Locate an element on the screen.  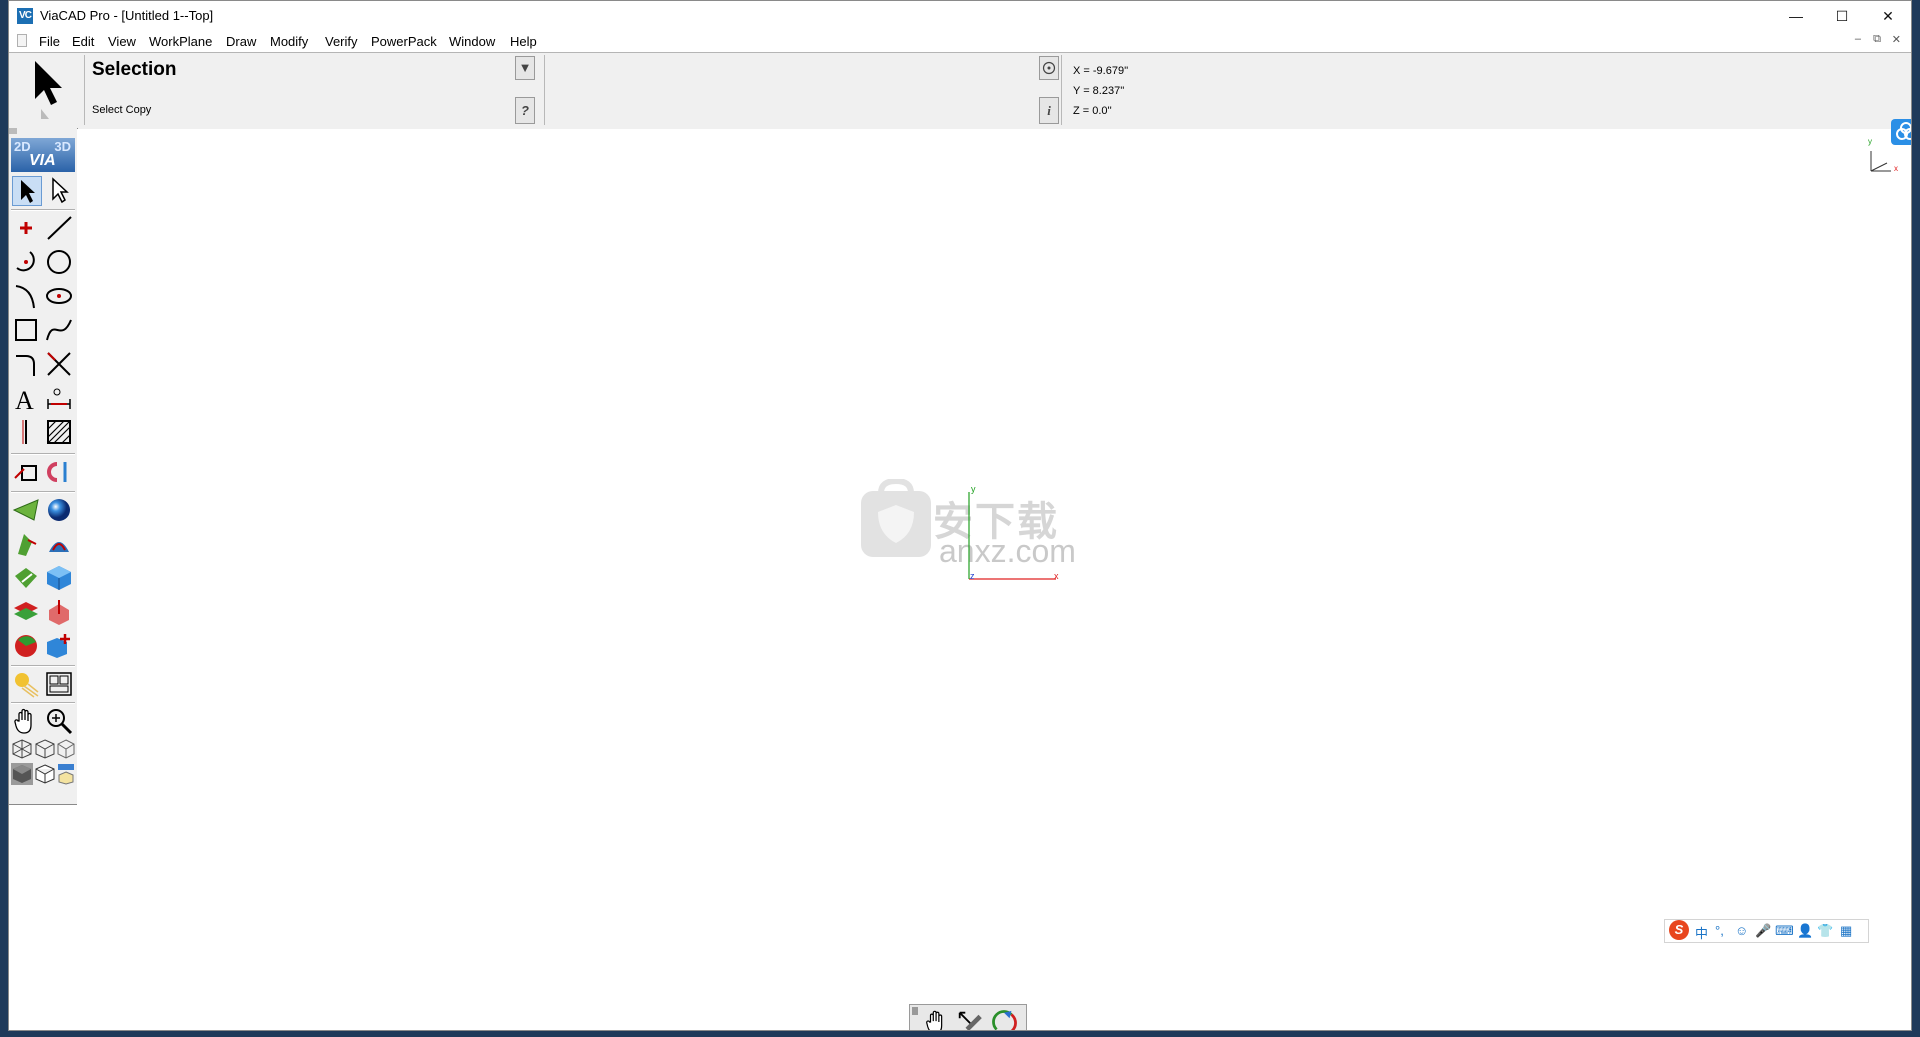
circle-tool is located at coordinates (60, 263).